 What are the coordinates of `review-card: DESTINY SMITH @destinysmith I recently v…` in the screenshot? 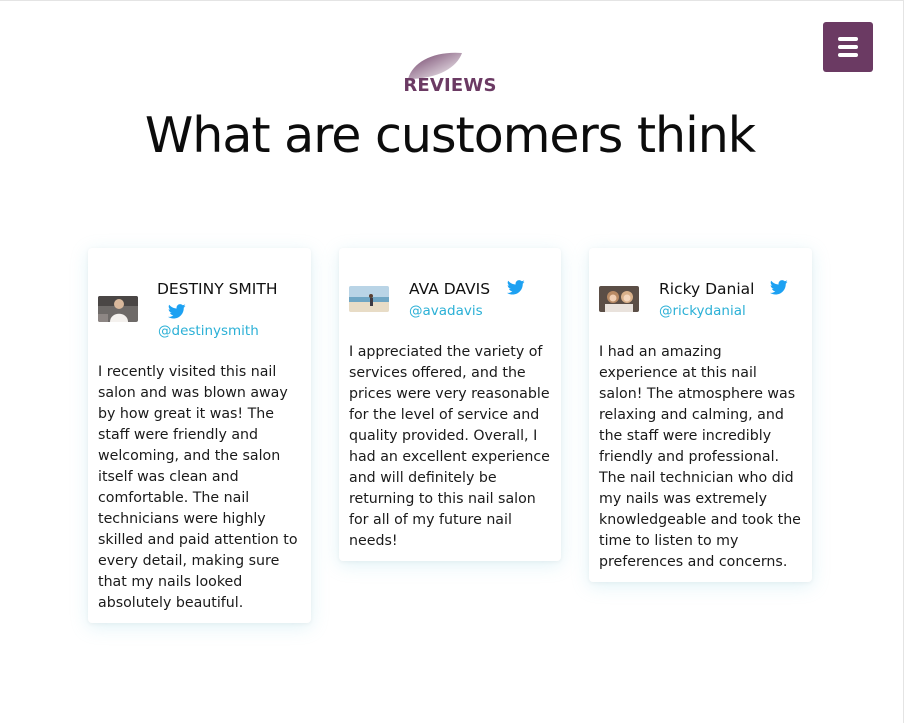 It's located at (199, 435).